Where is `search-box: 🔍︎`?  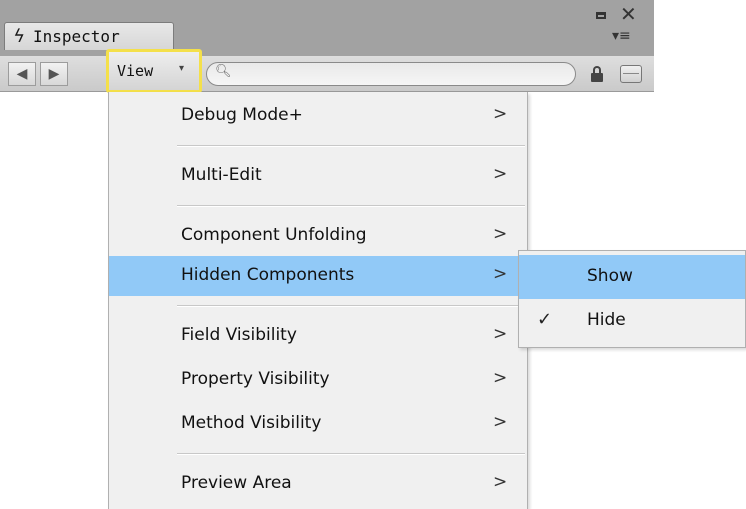
search-box: 🔍︎ is located at coordinates (391, 74).